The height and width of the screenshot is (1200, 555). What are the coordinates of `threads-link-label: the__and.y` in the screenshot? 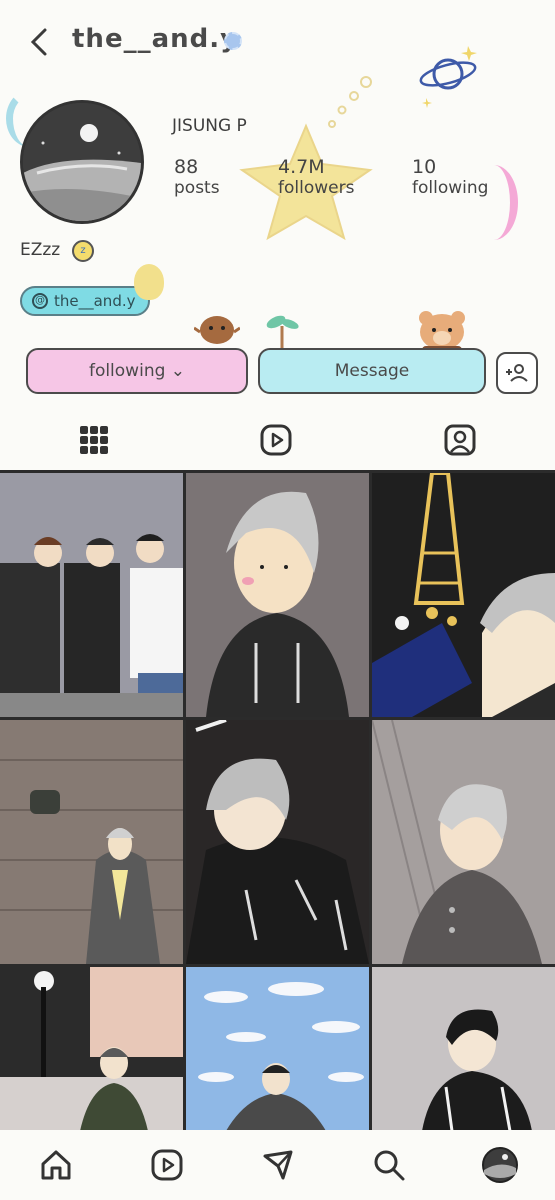 It's located at (95, 301).